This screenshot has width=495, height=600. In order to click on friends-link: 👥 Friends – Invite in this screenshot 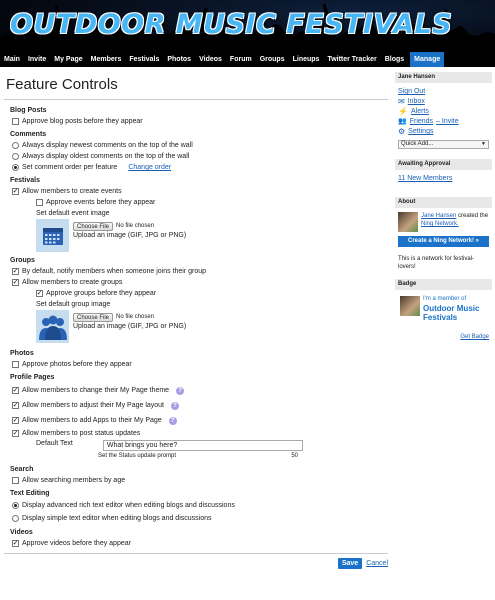, I will do `click(443, 122)`.